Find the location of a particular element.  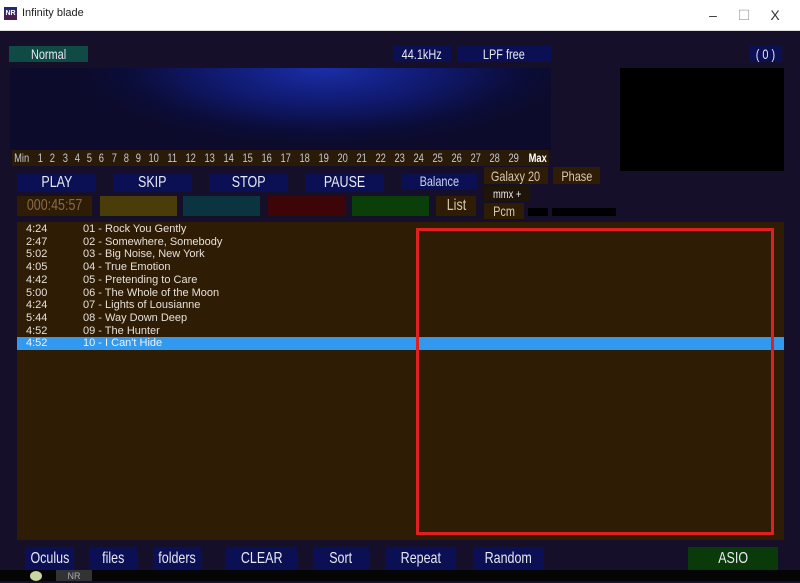

track-duration: 4:05 is located at coordinates (37, 267).